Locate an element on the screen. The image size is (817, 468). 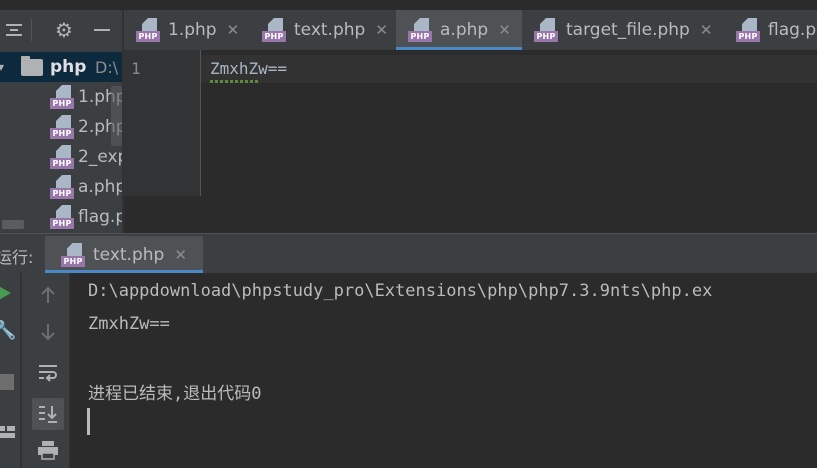
tab-text-php: PHP text.php ✕ is located at coordinates (325, 30).